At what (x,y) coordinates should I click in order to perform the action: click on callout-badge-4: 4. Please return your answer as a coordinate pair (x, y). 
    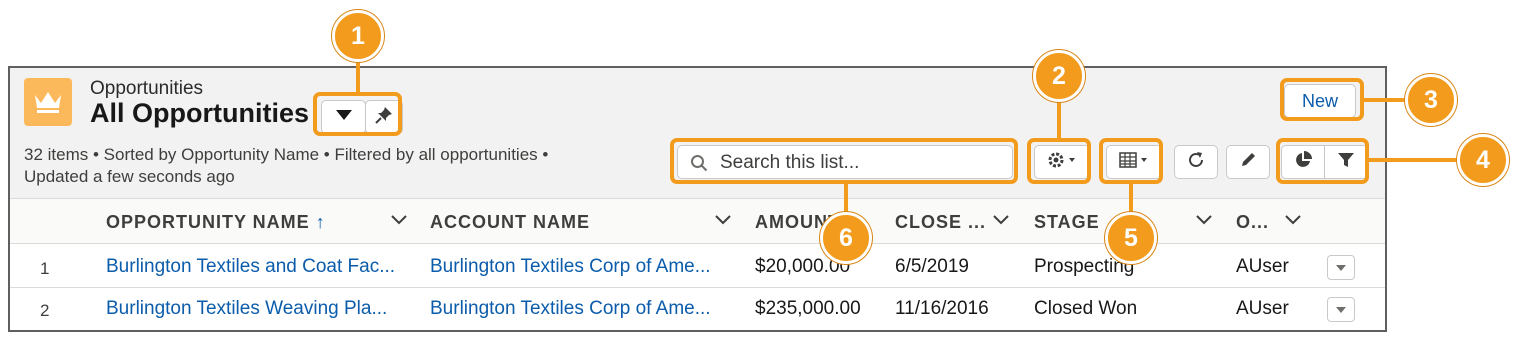
    Looking at the image, I should click on (1483, 160).